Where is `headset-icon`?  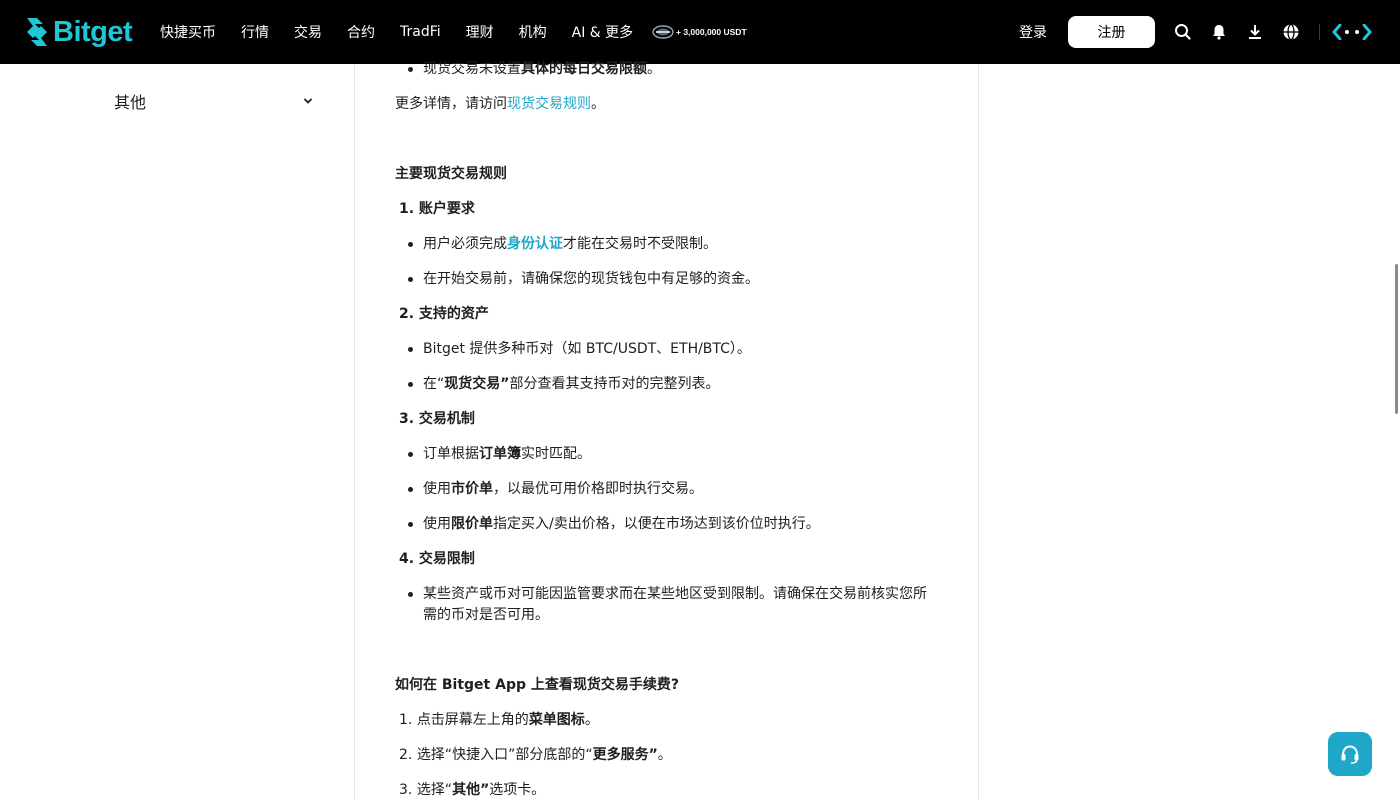 headset-icon is located at coordinates (1350, 754).